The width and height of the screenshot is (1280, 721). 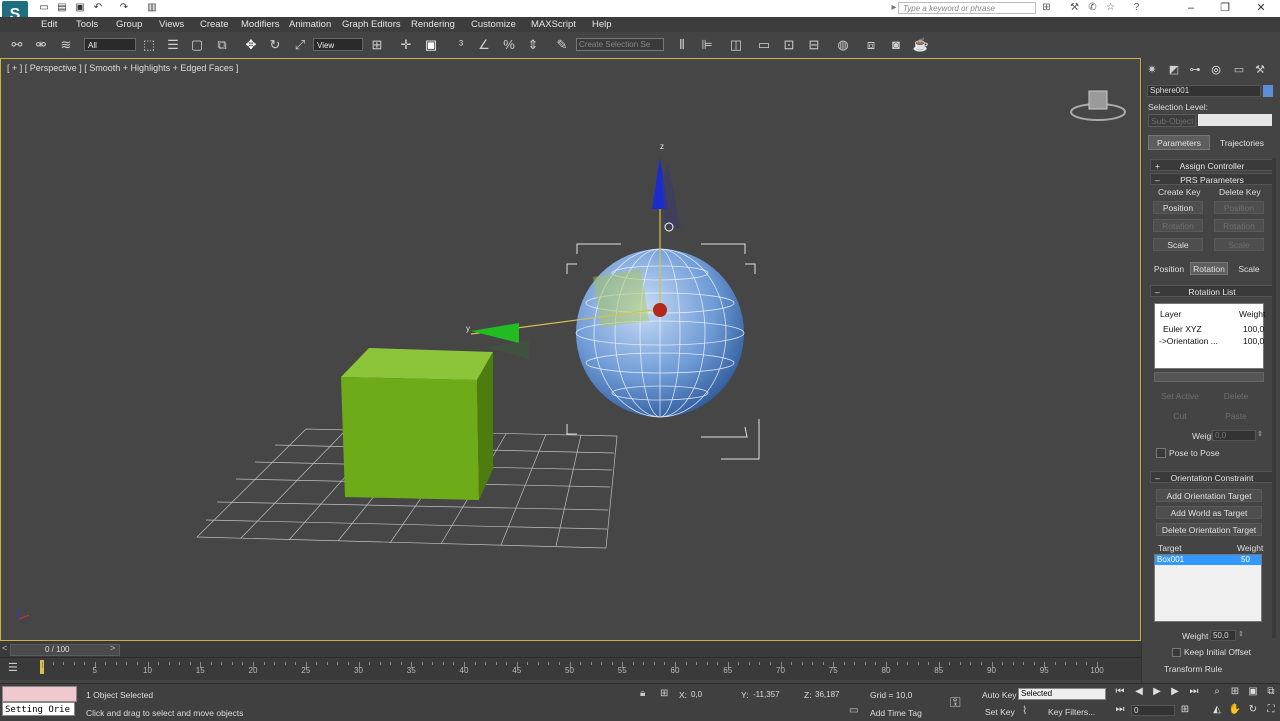 What do you see at coordinates (1217, 692) in the screenshot?
I see `zoom-icon: ⌕` at bounding box center [1217, 692].